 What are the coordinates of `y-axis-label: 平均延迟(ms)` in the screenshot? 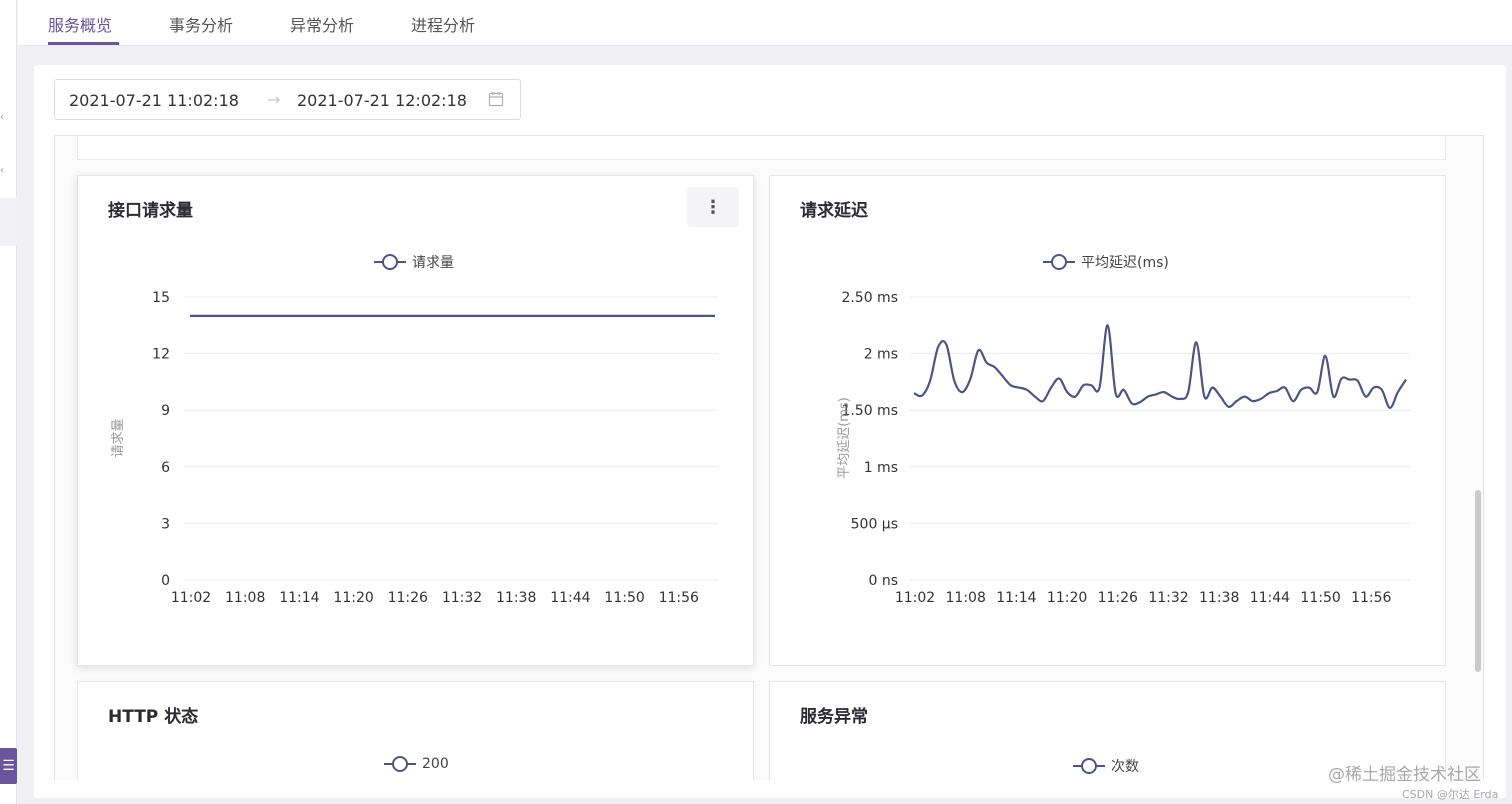 It's located at (844, 438).